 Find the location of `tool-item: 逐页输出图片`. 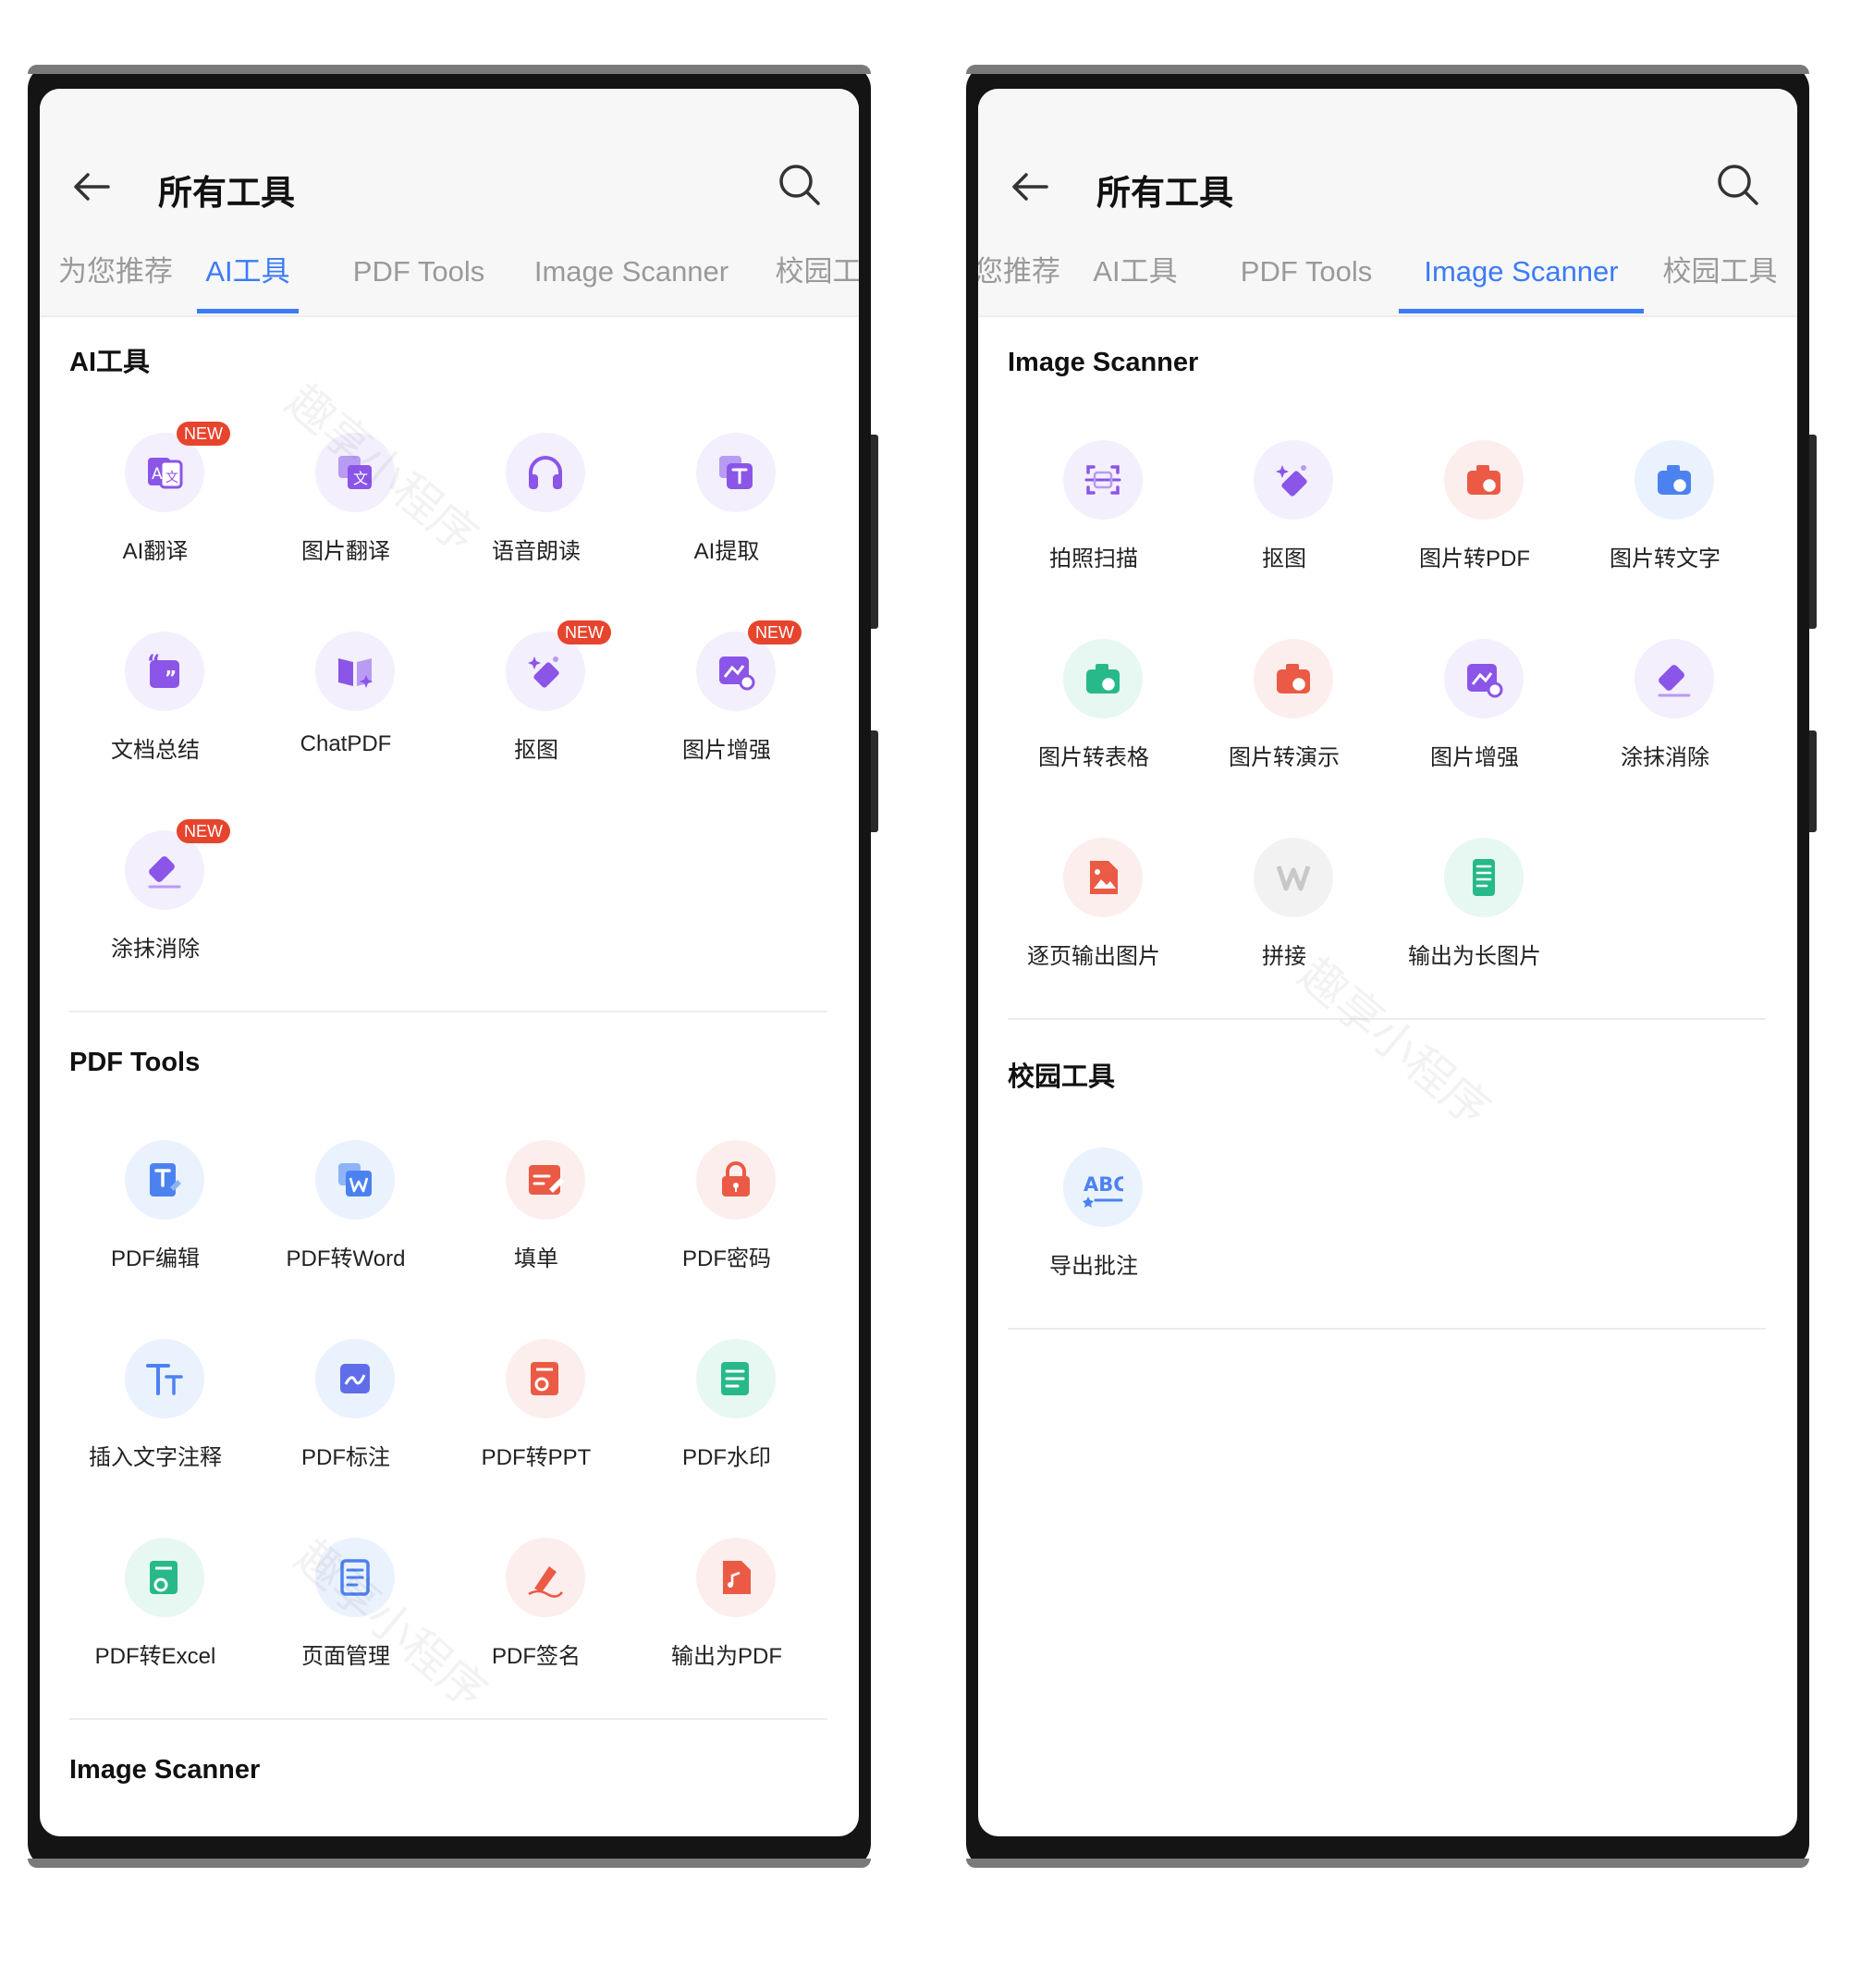

tool-item: 逐页输出图片 is located at coordinates (1093, 925).